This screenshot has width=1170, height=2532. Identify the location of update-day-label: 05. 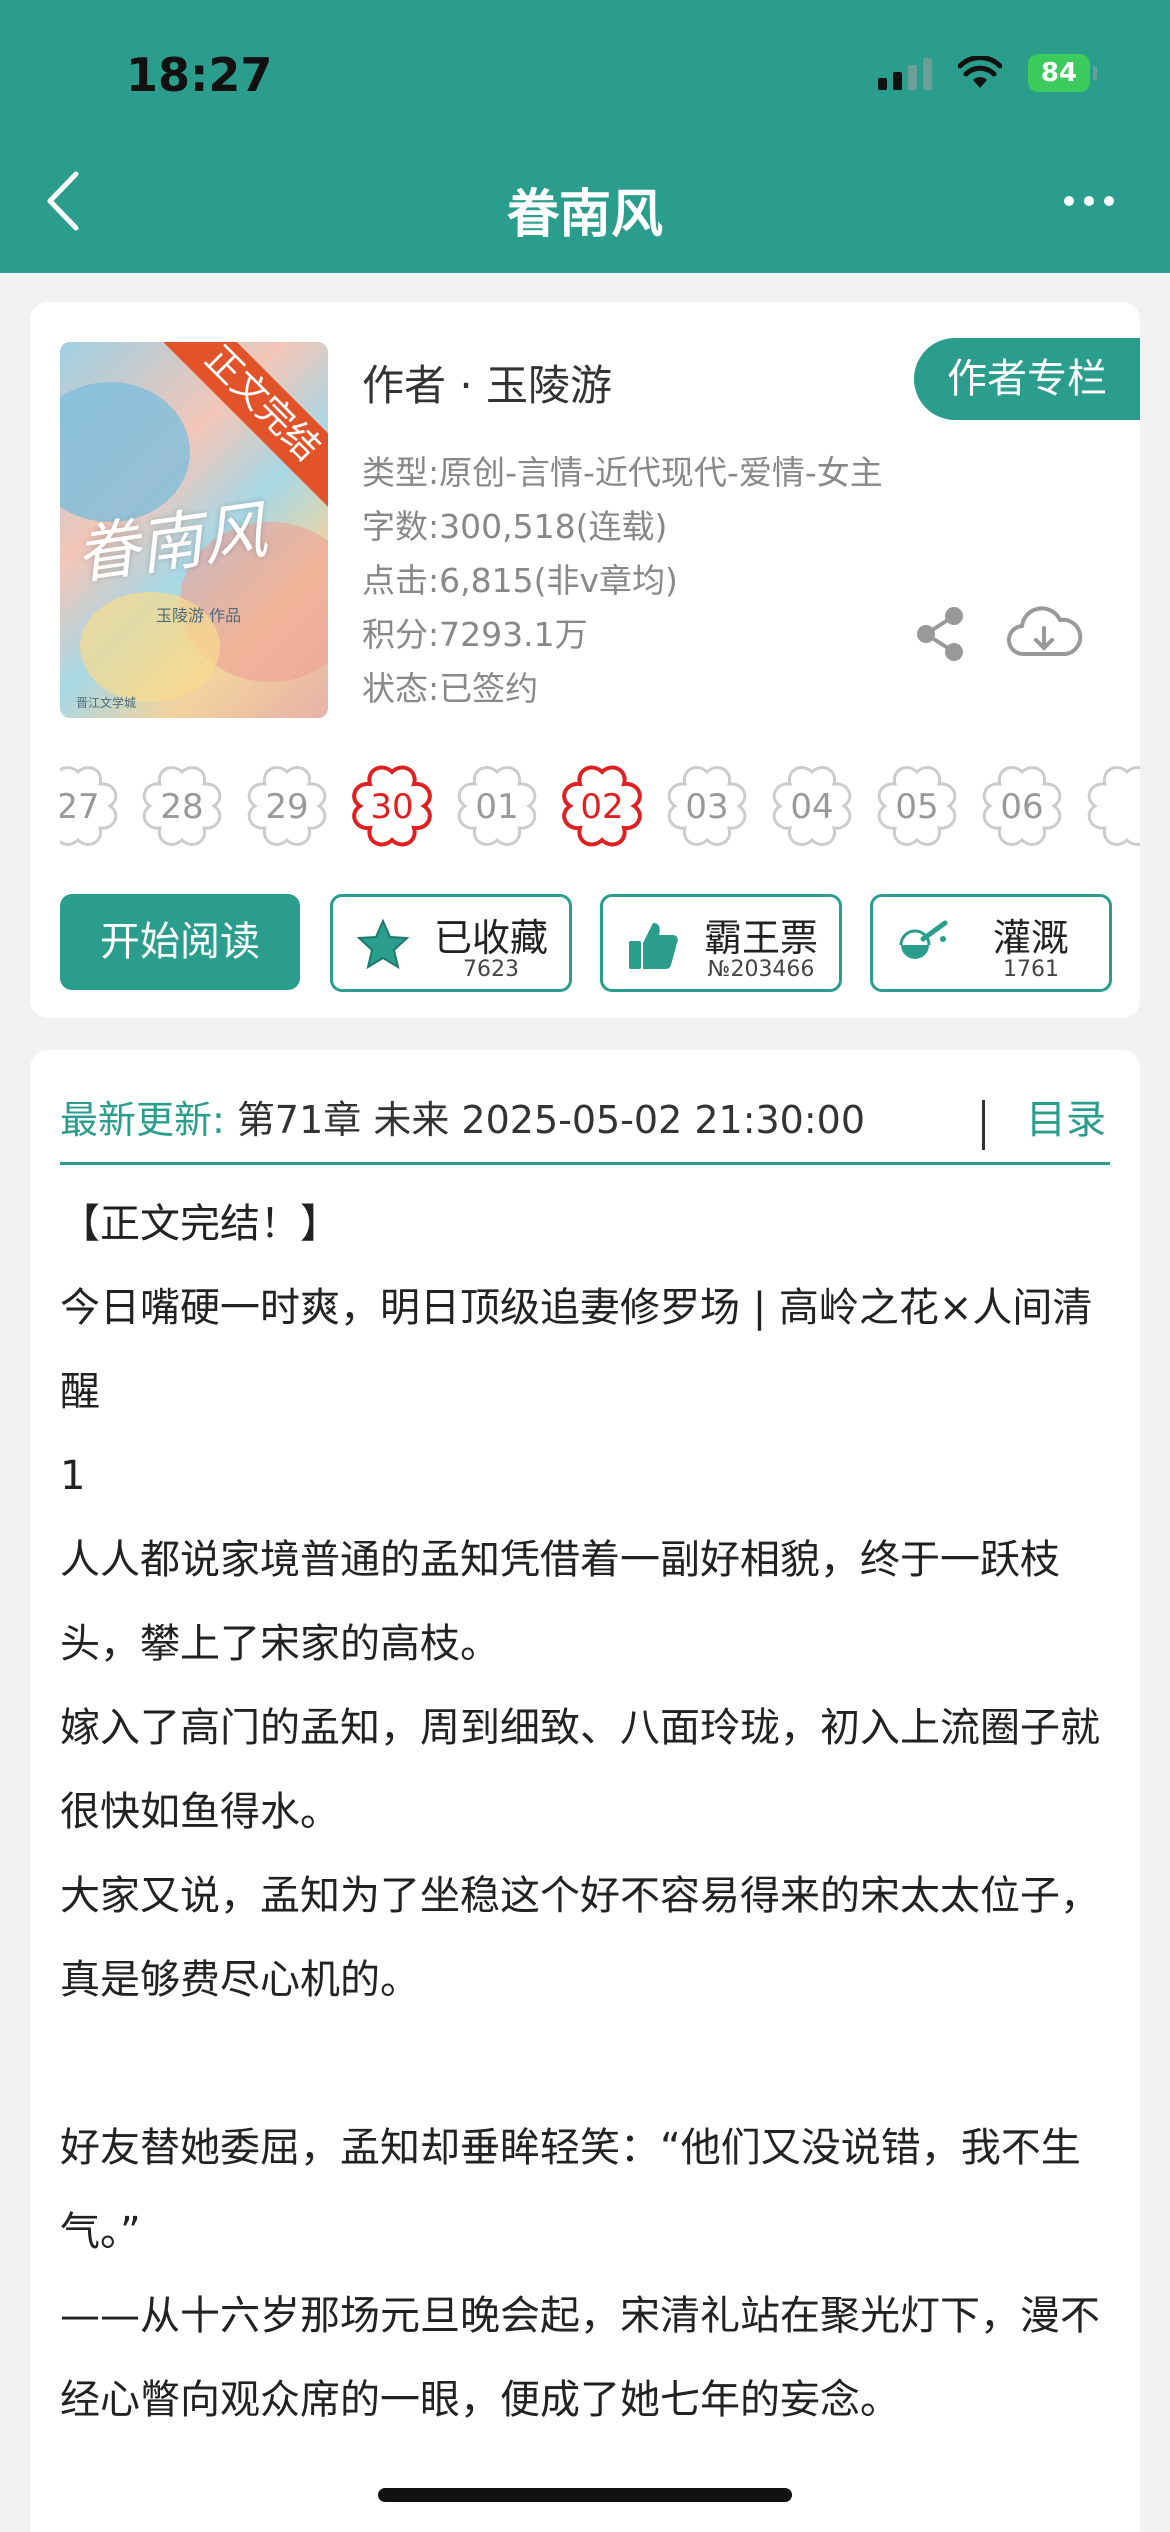
(917, 807).